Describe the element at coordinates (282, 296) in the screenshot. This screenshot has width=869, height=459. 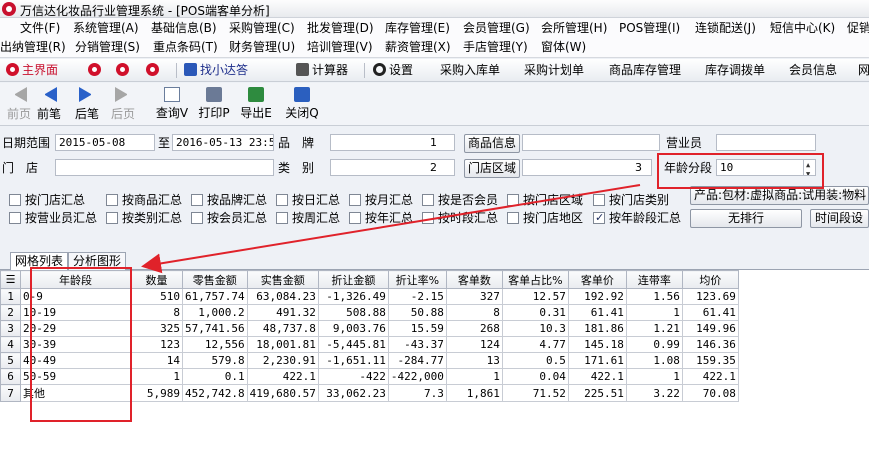
I see `table-cell: 63,084.23` at that location.